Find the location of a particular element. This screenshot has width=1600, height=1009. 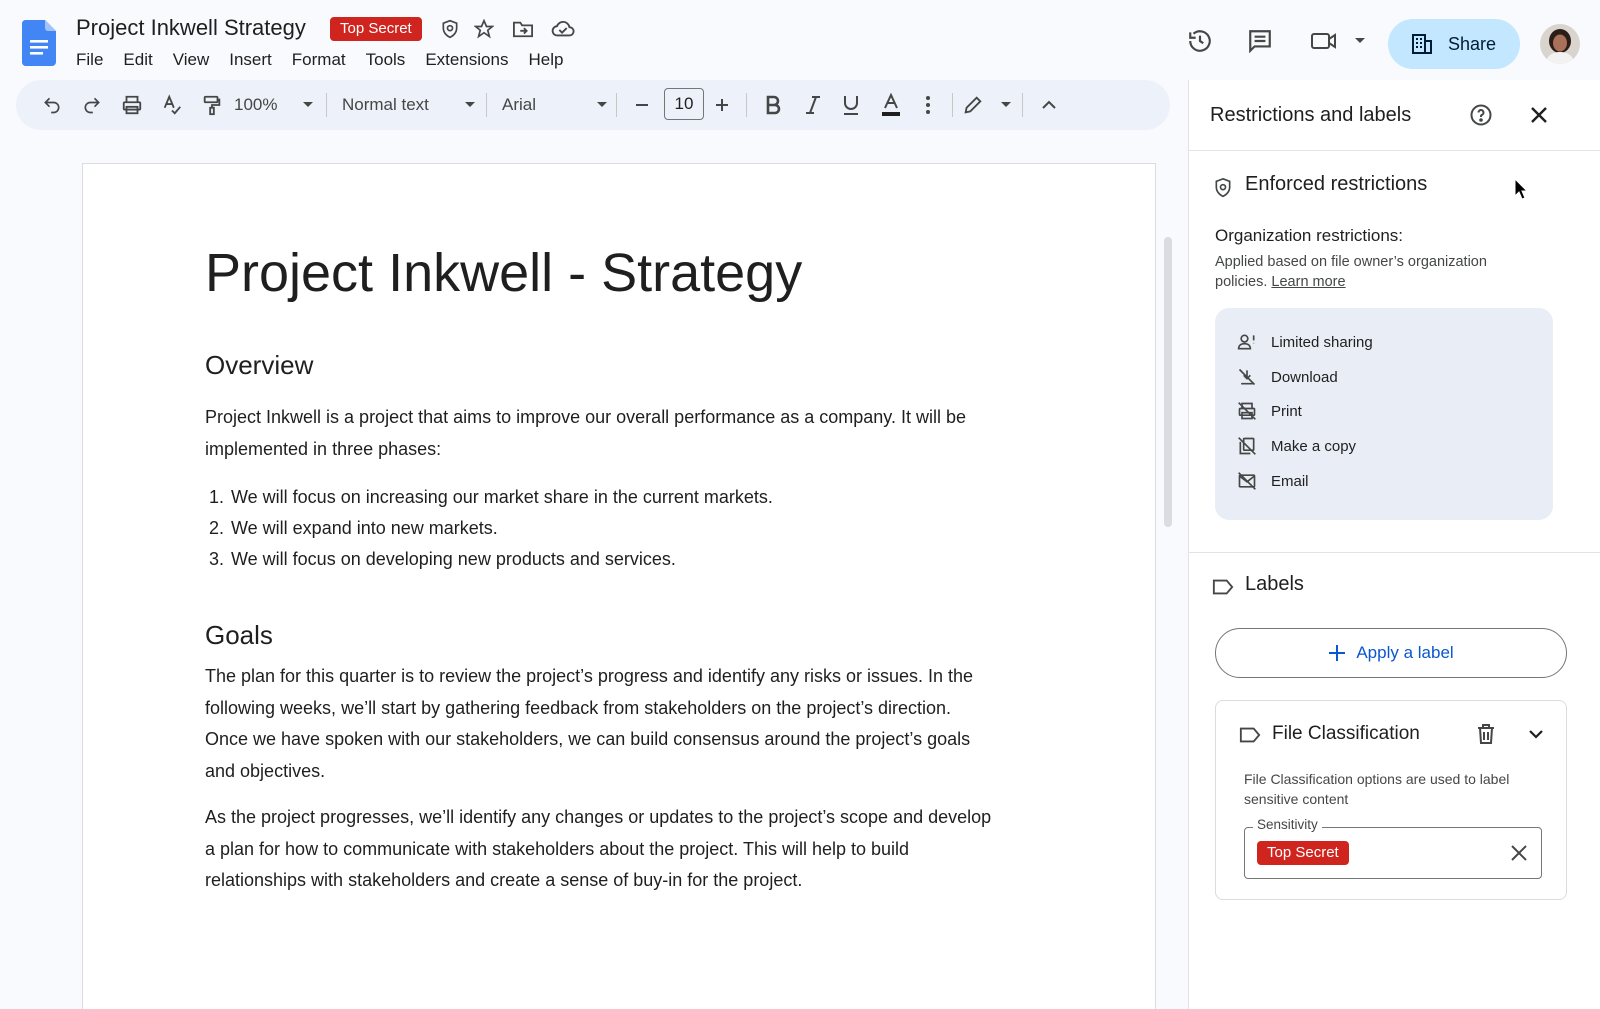

sensitivity-label: Sensitivity is located at coordinates (1287, 824).